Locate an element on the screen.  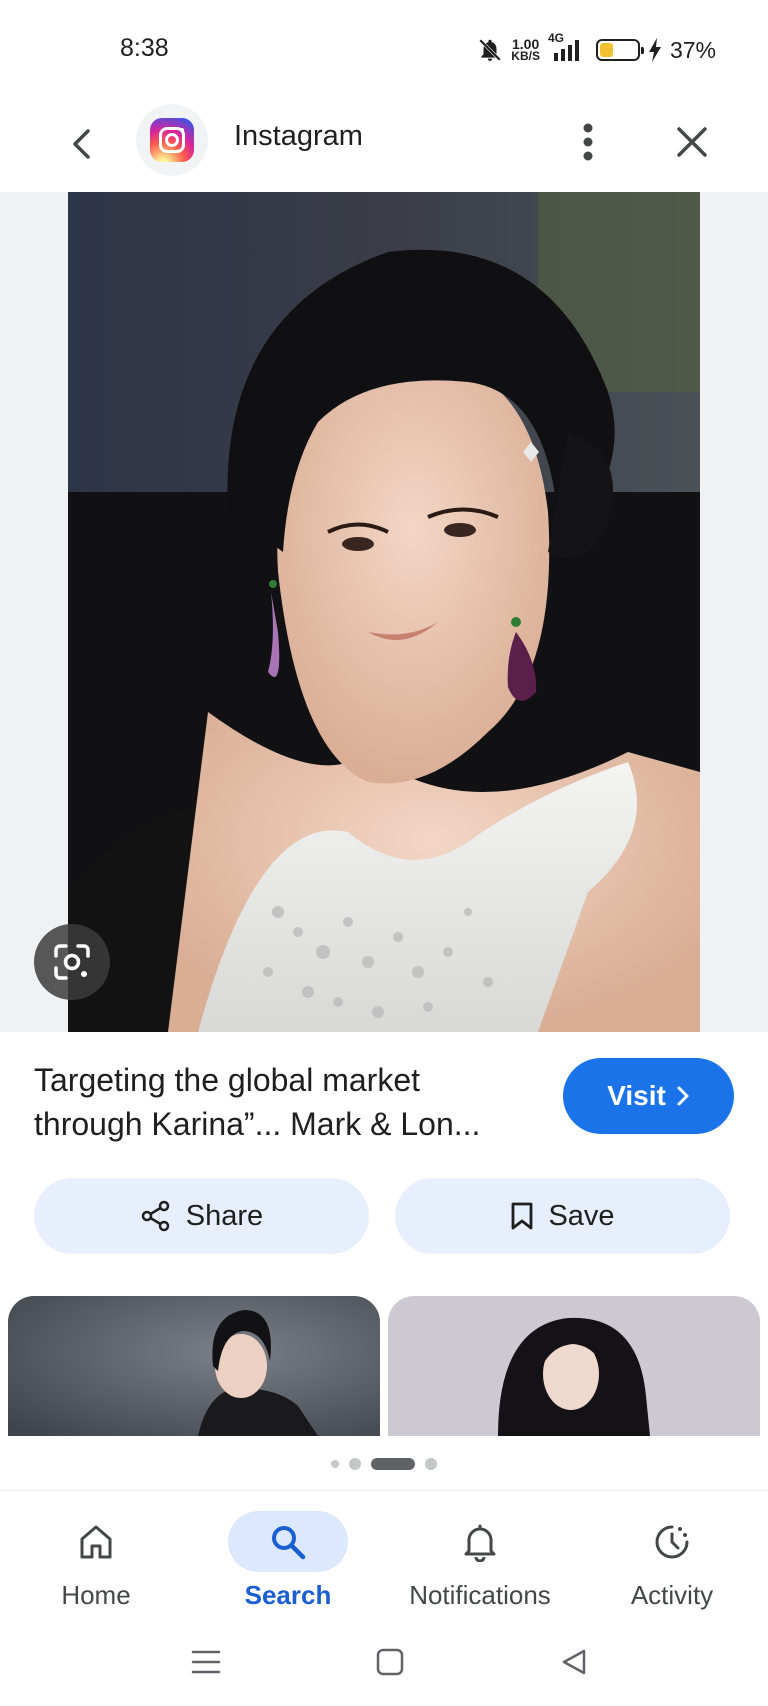
close-button is located at coordinates (692, 142).